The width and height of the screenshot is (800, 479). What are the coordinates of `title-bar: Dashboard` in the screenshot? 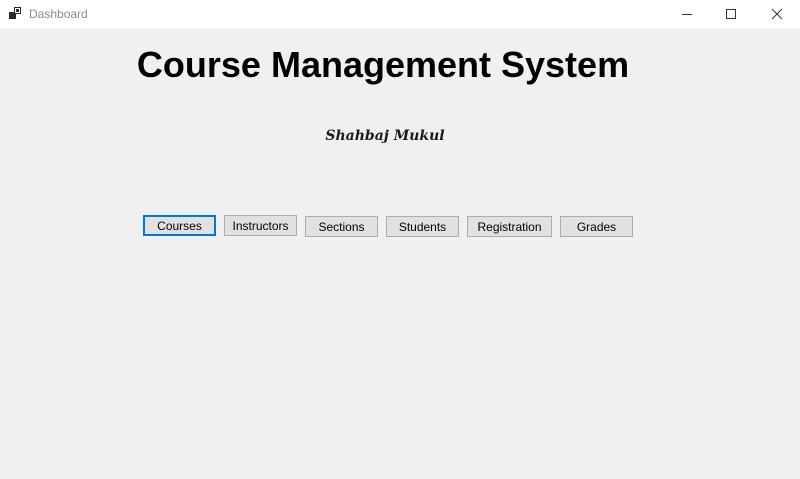 It's located at (400, 14).